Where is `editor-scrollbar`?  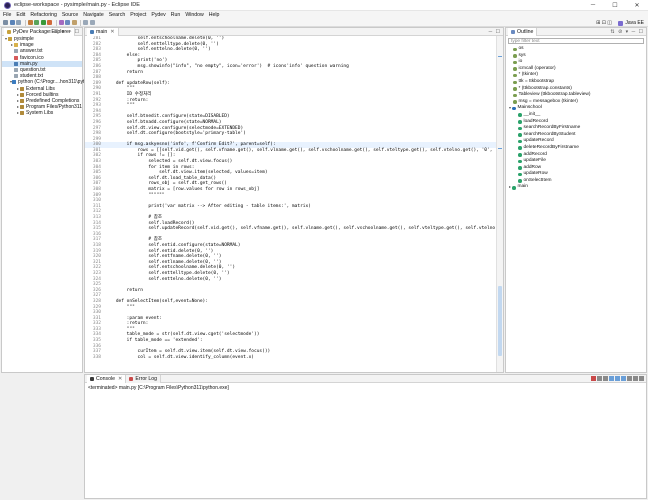
editor-scrollbar is located at coordinates (499, 204).